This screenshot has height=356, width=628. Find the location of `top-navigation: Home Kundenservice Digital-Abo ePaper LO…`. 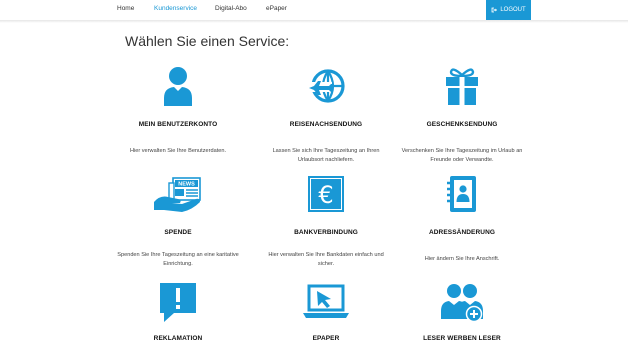

top-navigation: Home Kundenservice Digital-Abo ePaper LO… is located at coordinates (314, 10).